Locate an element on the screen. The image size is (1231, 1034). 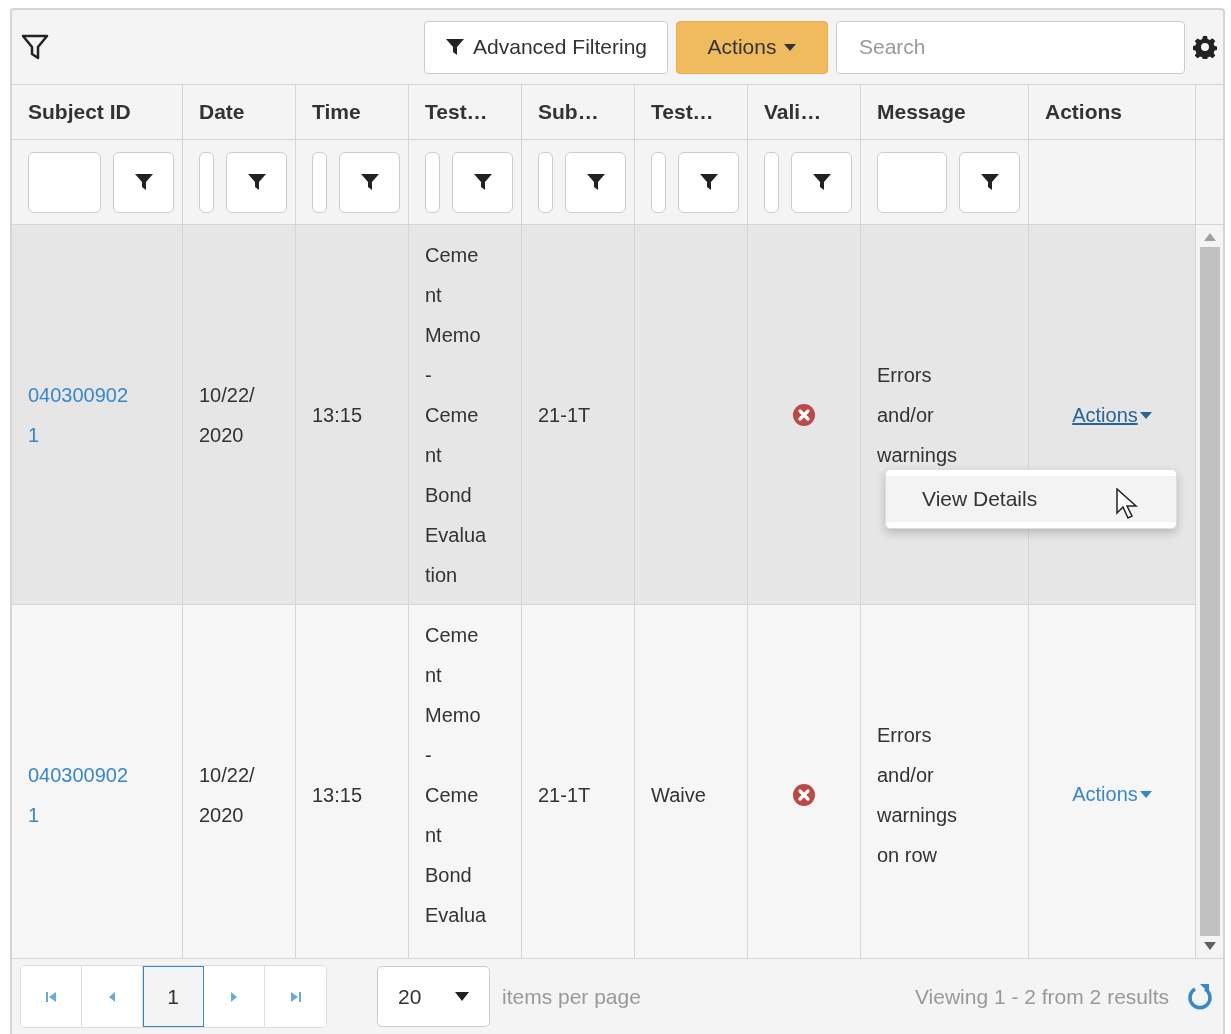
subject-id-link: 0403009021 is located at coordinates (80, 794).